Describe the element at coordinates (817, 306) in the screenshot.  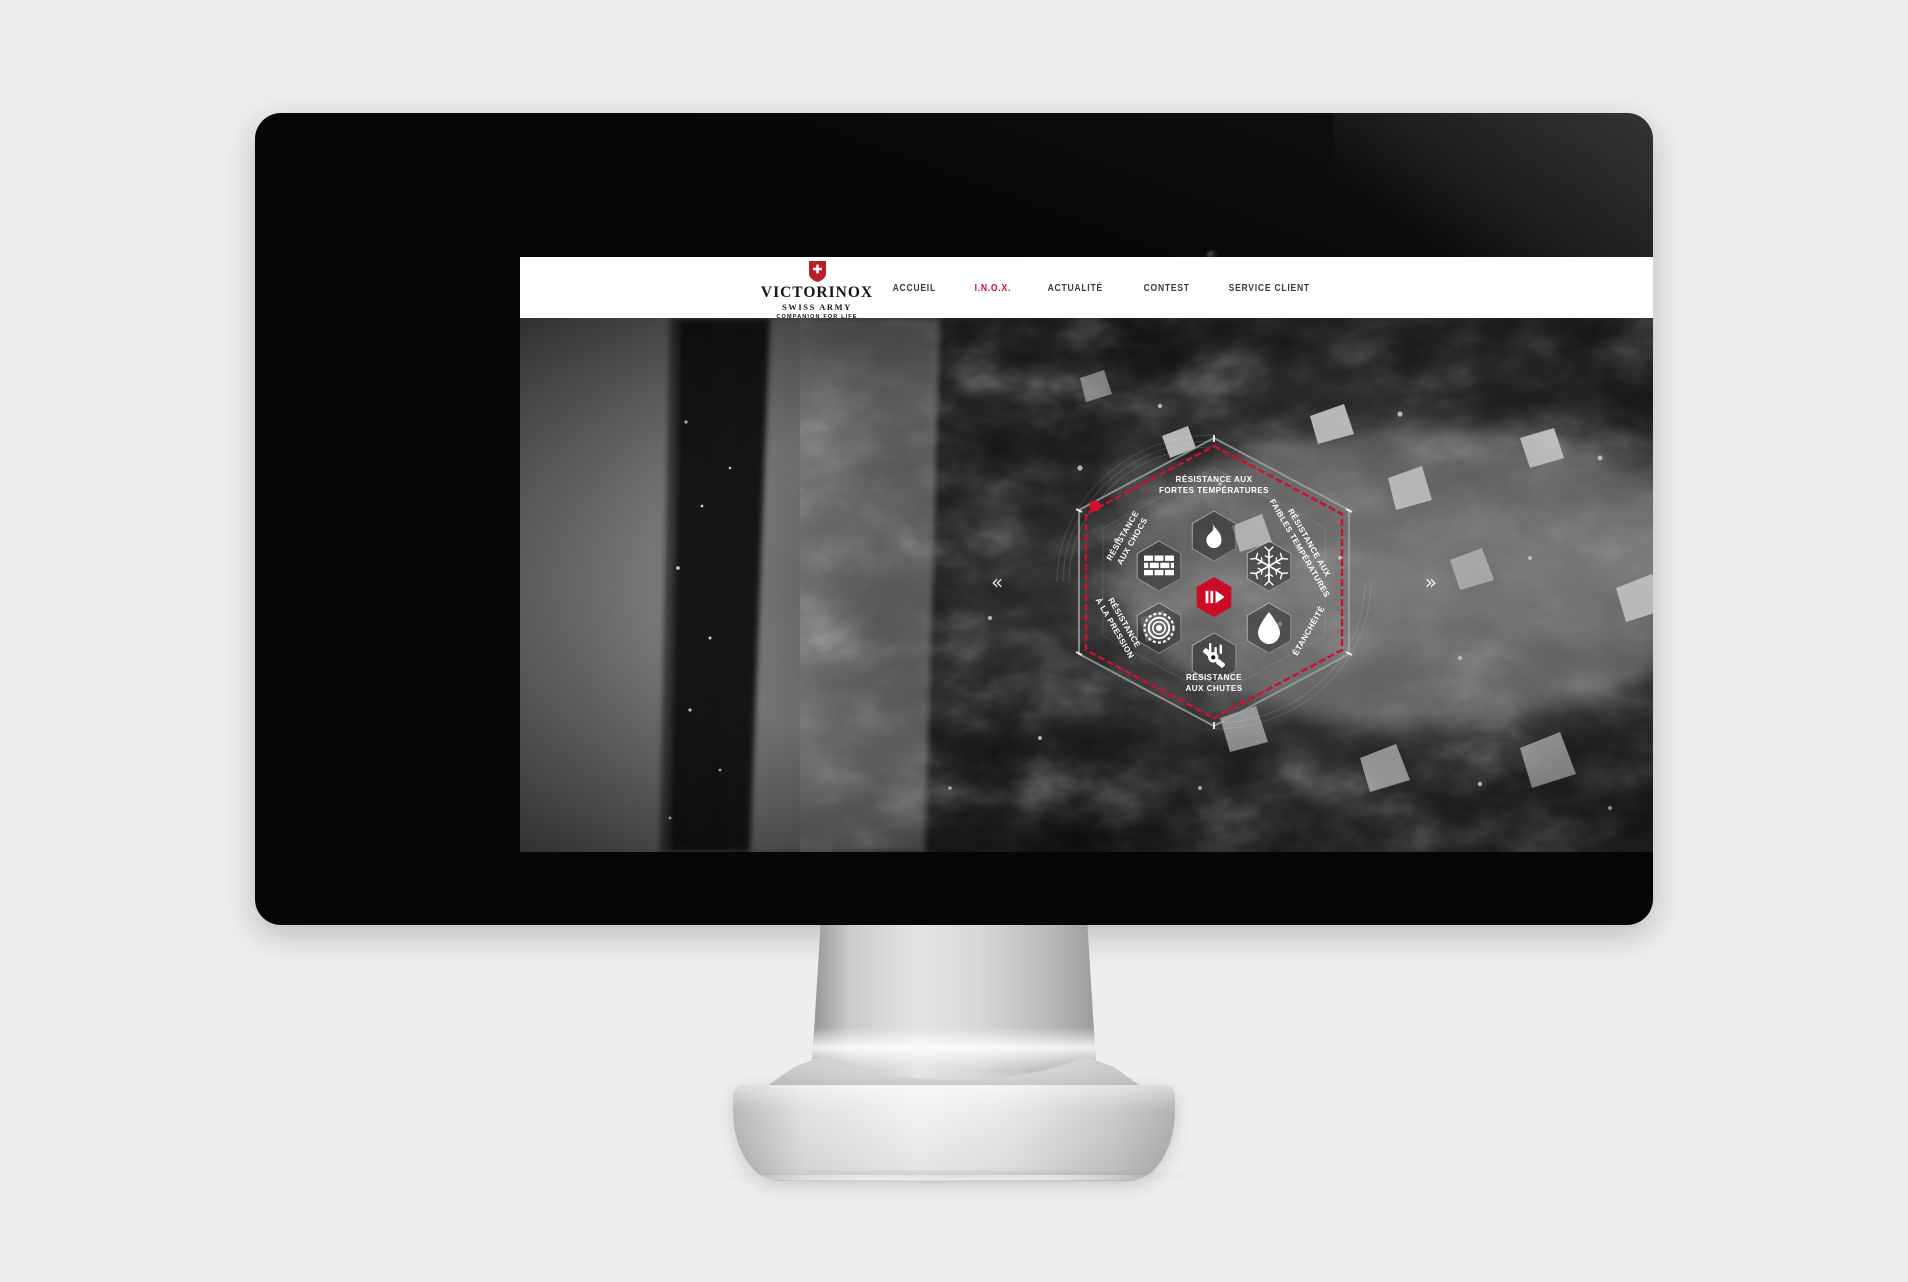
I see `brand-subtitle: SWISS ARMY` at that location.